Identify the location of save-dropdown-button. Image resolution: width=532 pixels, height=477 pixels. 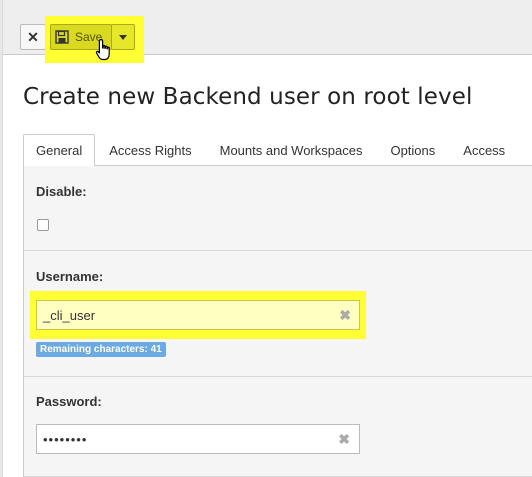
(123, 37).